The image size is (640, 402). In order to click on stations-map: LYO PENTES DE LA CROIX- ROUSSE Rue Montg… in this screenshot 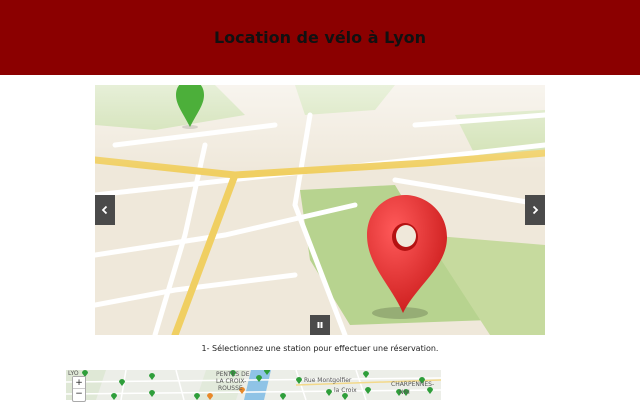, I will do `click(253, 385)`.